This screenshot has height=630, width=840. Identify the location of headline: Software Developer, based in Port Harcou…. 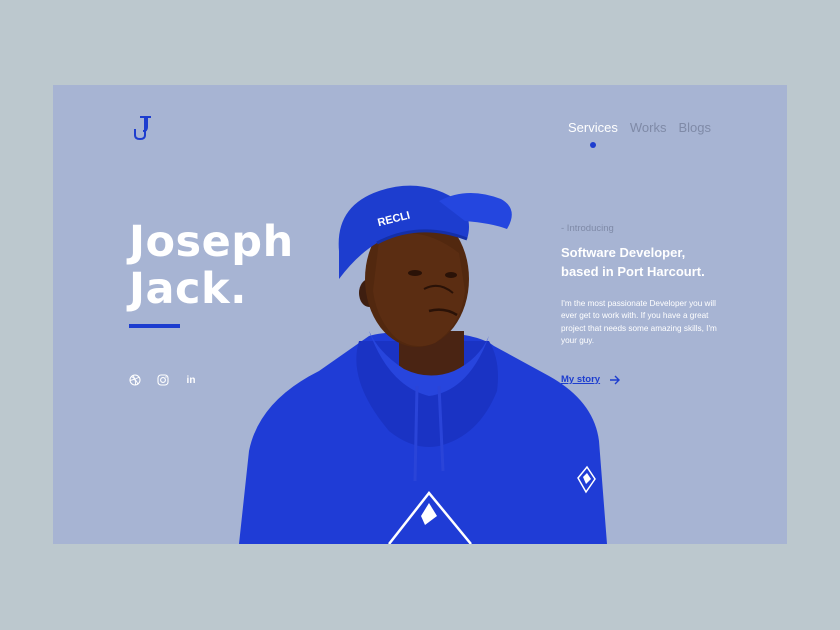
(646, 262).